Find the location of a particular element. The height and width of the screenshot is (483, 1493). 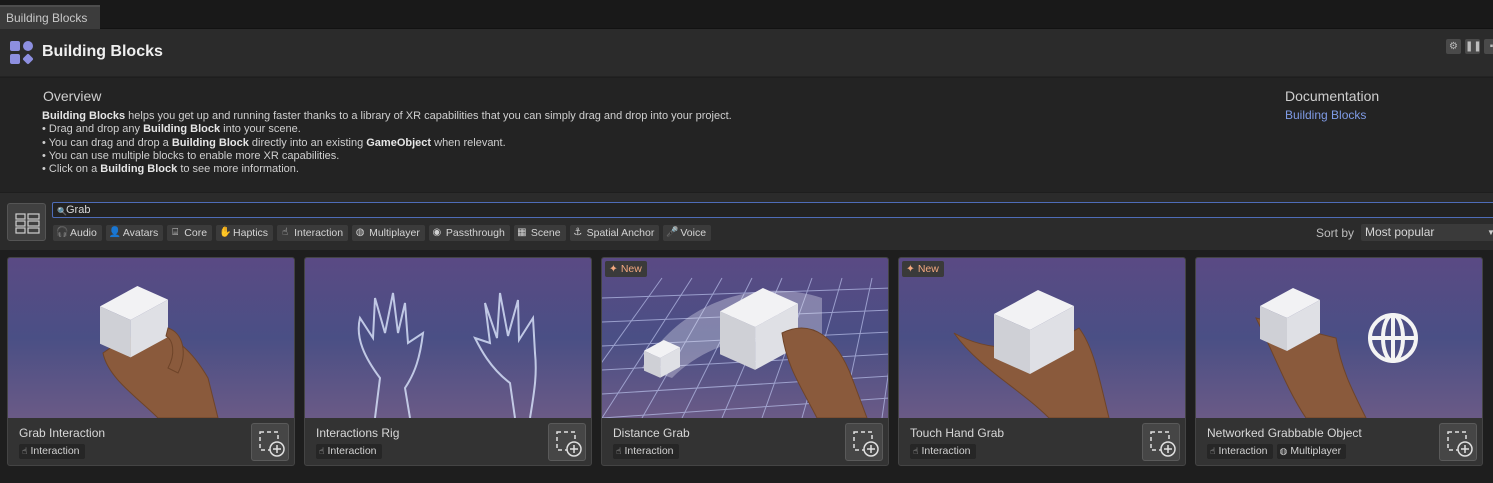

filter-chip-voice: 🎤 Voice is located at coordinates (687, 233).